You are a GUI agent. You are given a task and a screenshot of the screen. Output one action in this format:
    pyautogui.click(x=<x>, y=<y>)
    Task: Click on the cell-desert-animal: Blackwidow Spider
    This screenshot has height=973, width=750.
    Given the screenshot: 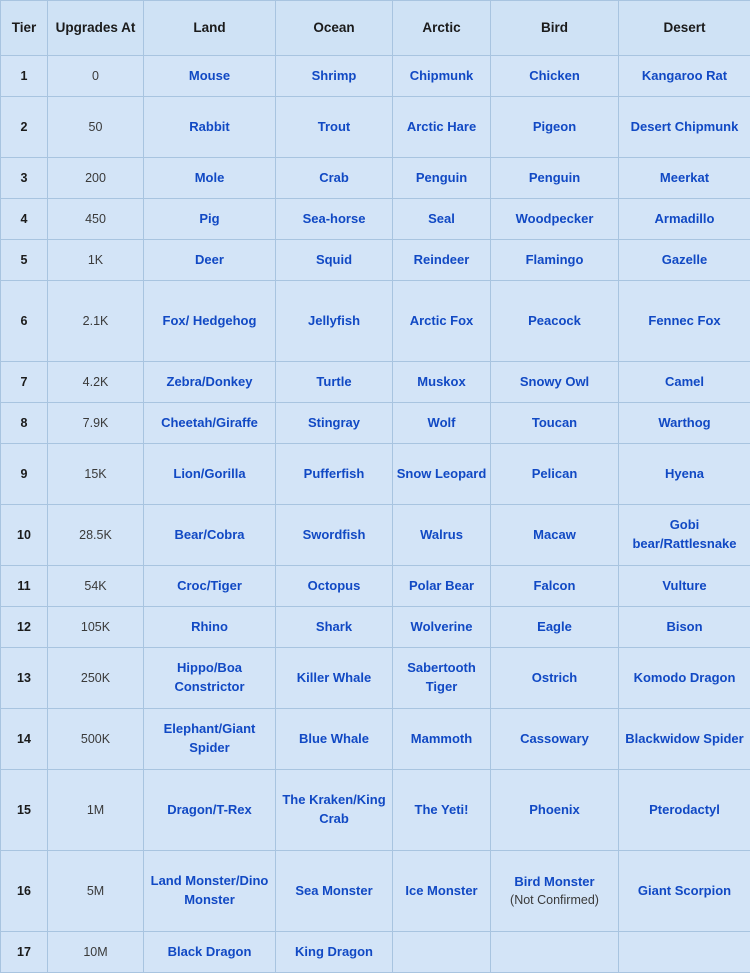 What is the action you would take?
    pyautogui.click(x=684, y=739)
    